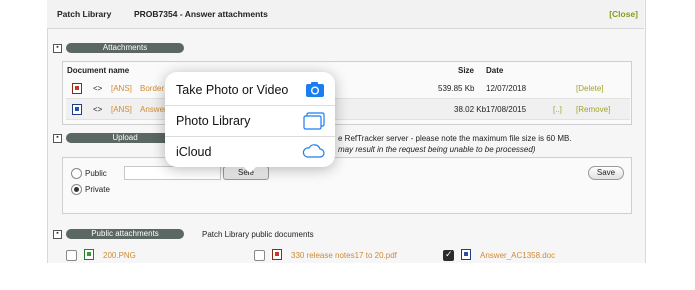 The width and height of the screenshot is (695, 290). Describe the element at coordinates (119, 255) in the screenshot. I see `public-file-link: 200.PNG` at that location.